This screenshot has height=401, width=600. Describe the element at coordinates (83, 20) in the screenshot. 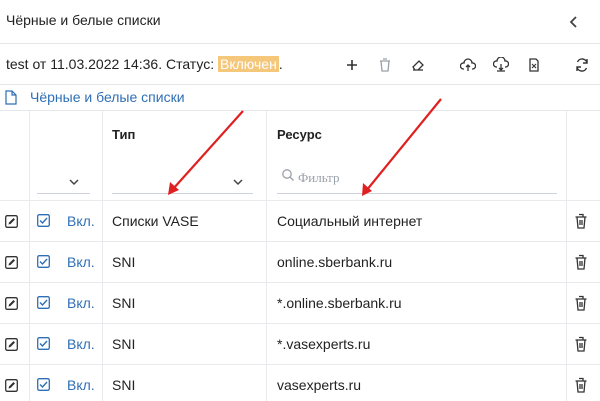

I see `panel-title: Чёрные и белые списки` at that location.